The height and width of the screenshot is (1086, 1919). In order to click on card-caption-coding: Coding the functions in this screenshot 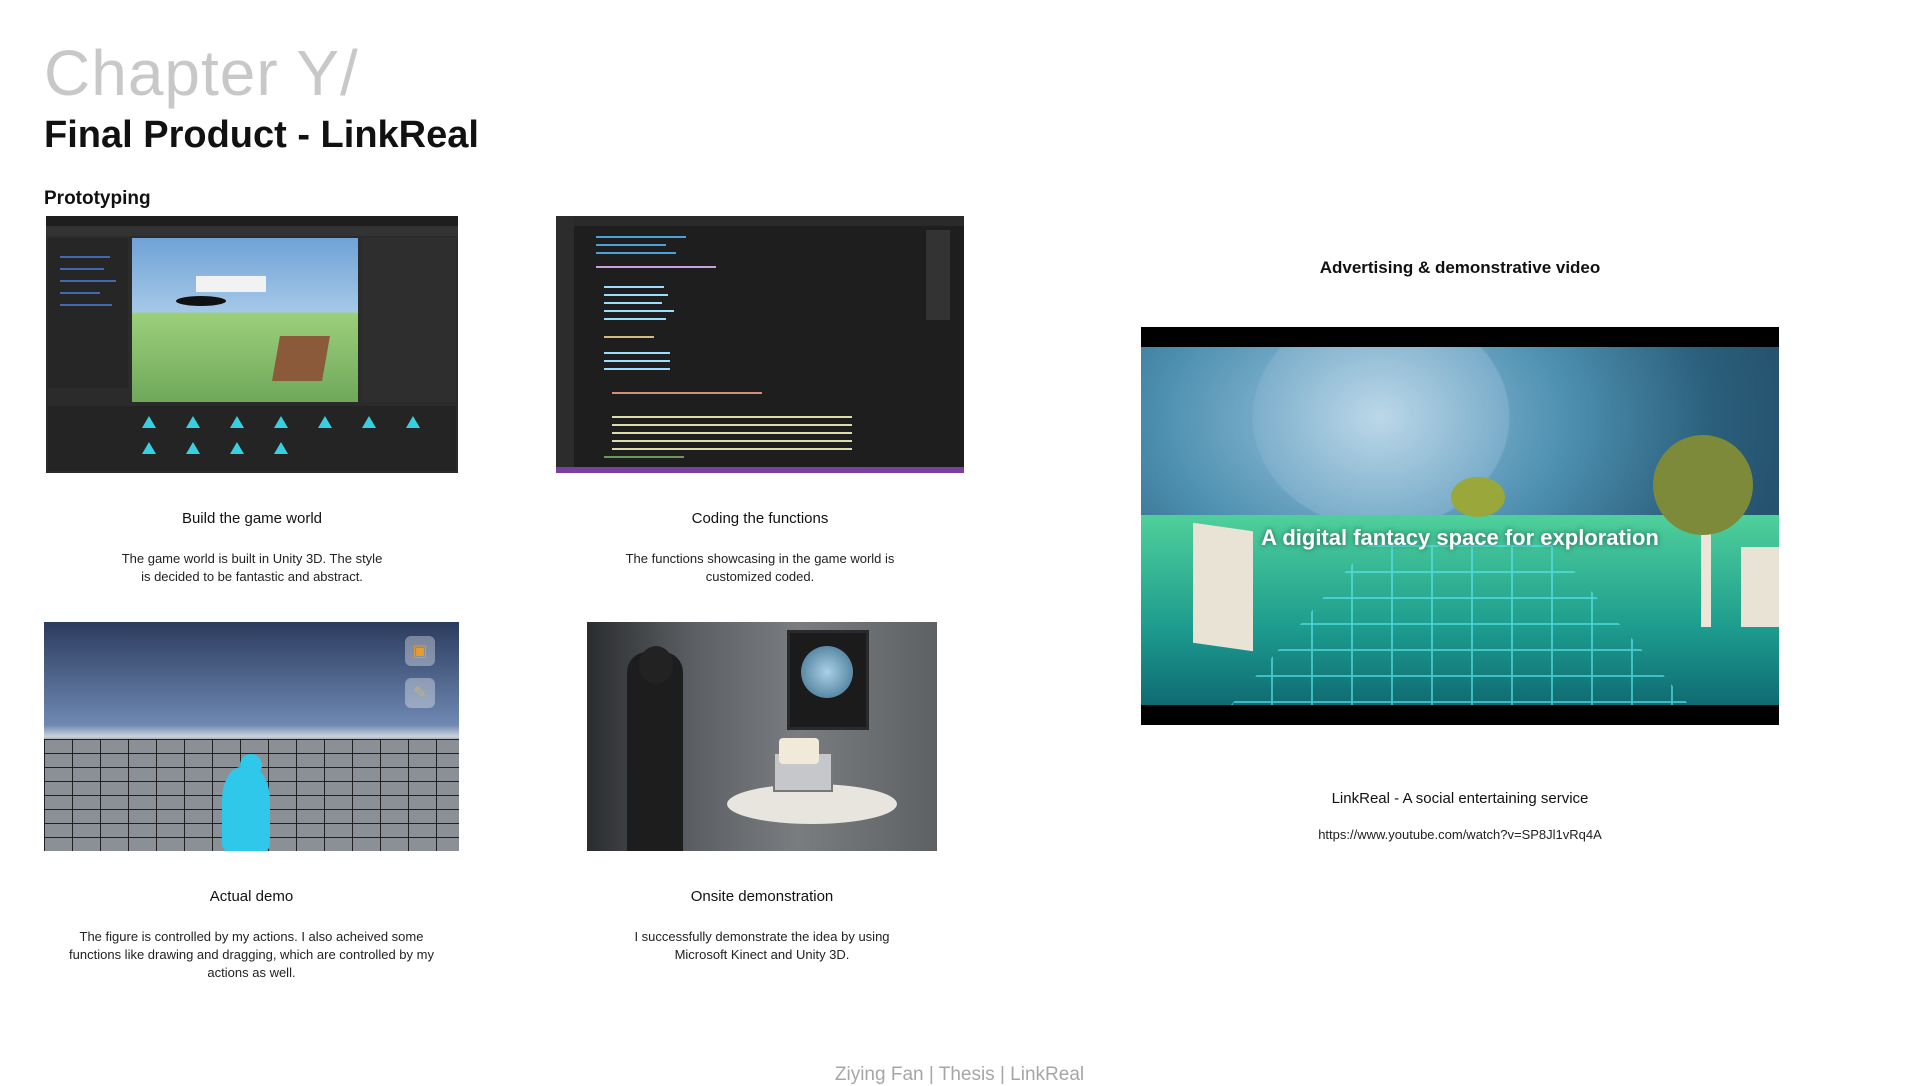, I will do `click(760, 518)`.